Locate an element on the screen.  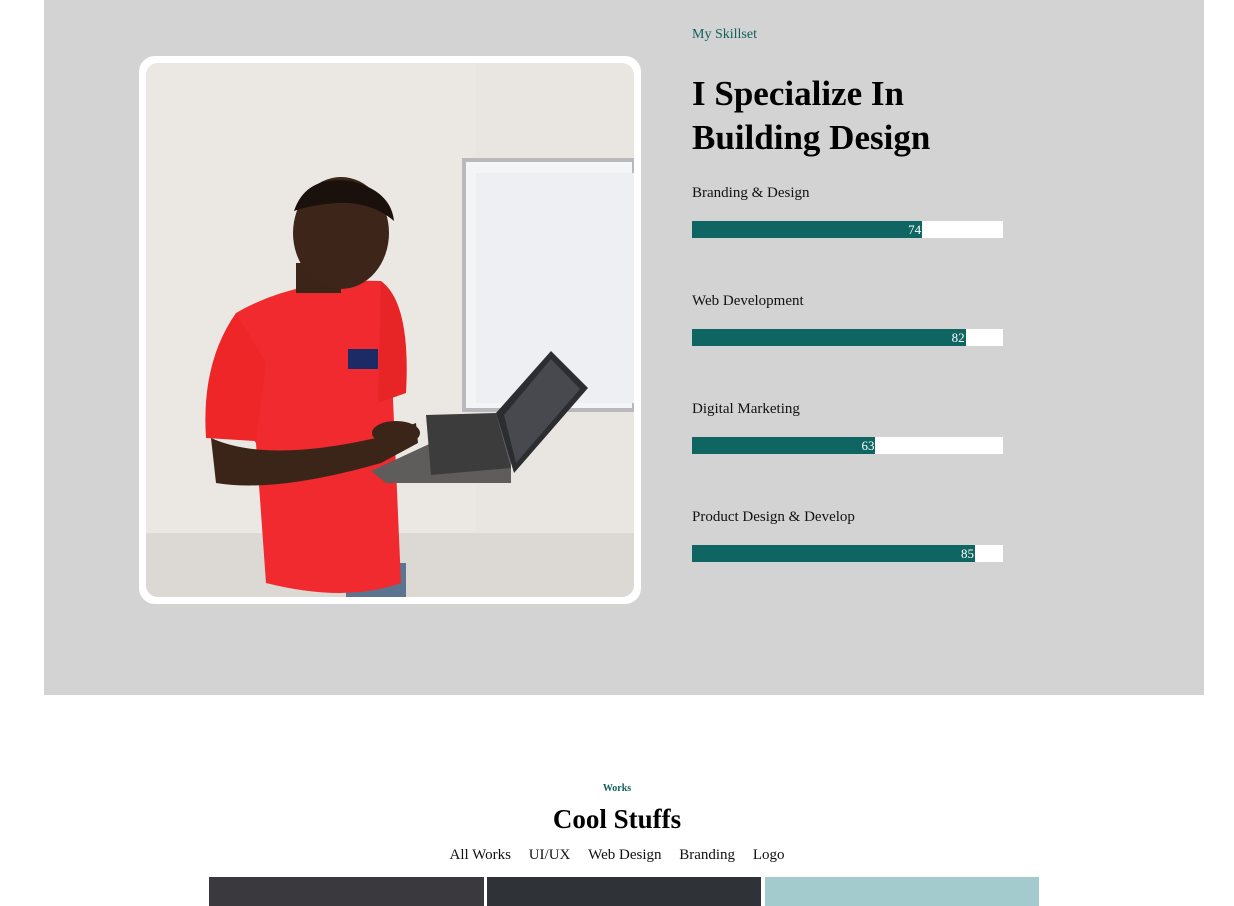
filter-all-works: All Works is located at coordinates (480, 855).